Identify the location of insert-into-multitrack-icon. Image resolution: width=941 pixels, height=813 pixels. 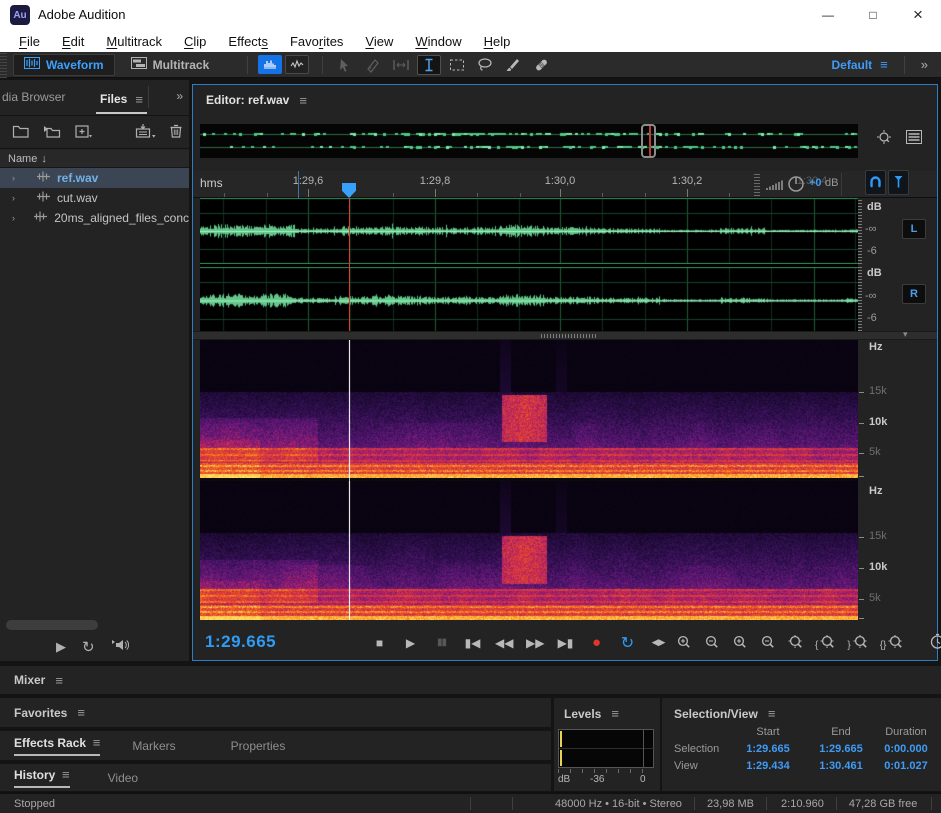
(146, 132).